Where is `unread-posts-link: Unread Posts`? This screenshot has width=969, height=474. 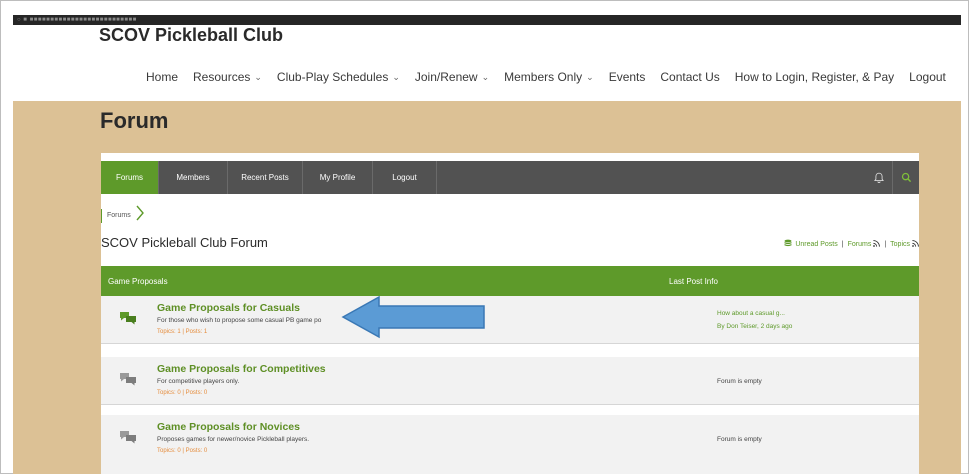
unread-posts-link: Unread Posts is located at coordinates (816, 244).